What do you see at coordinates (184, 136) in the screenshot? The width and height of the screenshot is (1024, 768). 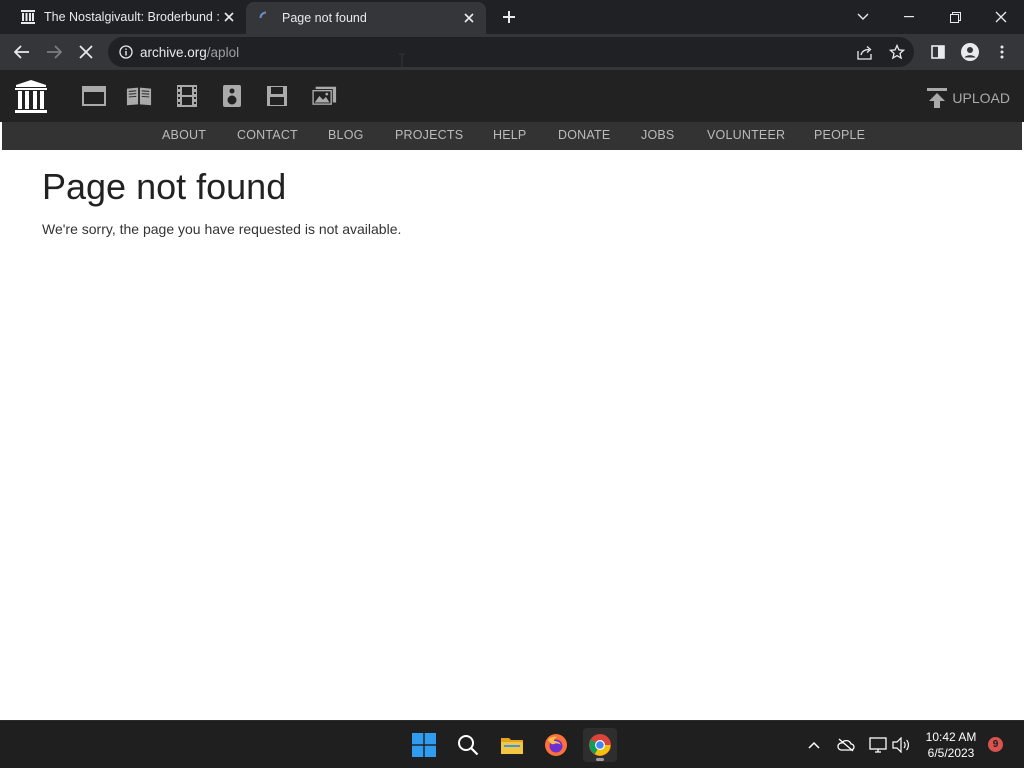 I see `nav-about: ABOUT` at bounding box center [184, 136].